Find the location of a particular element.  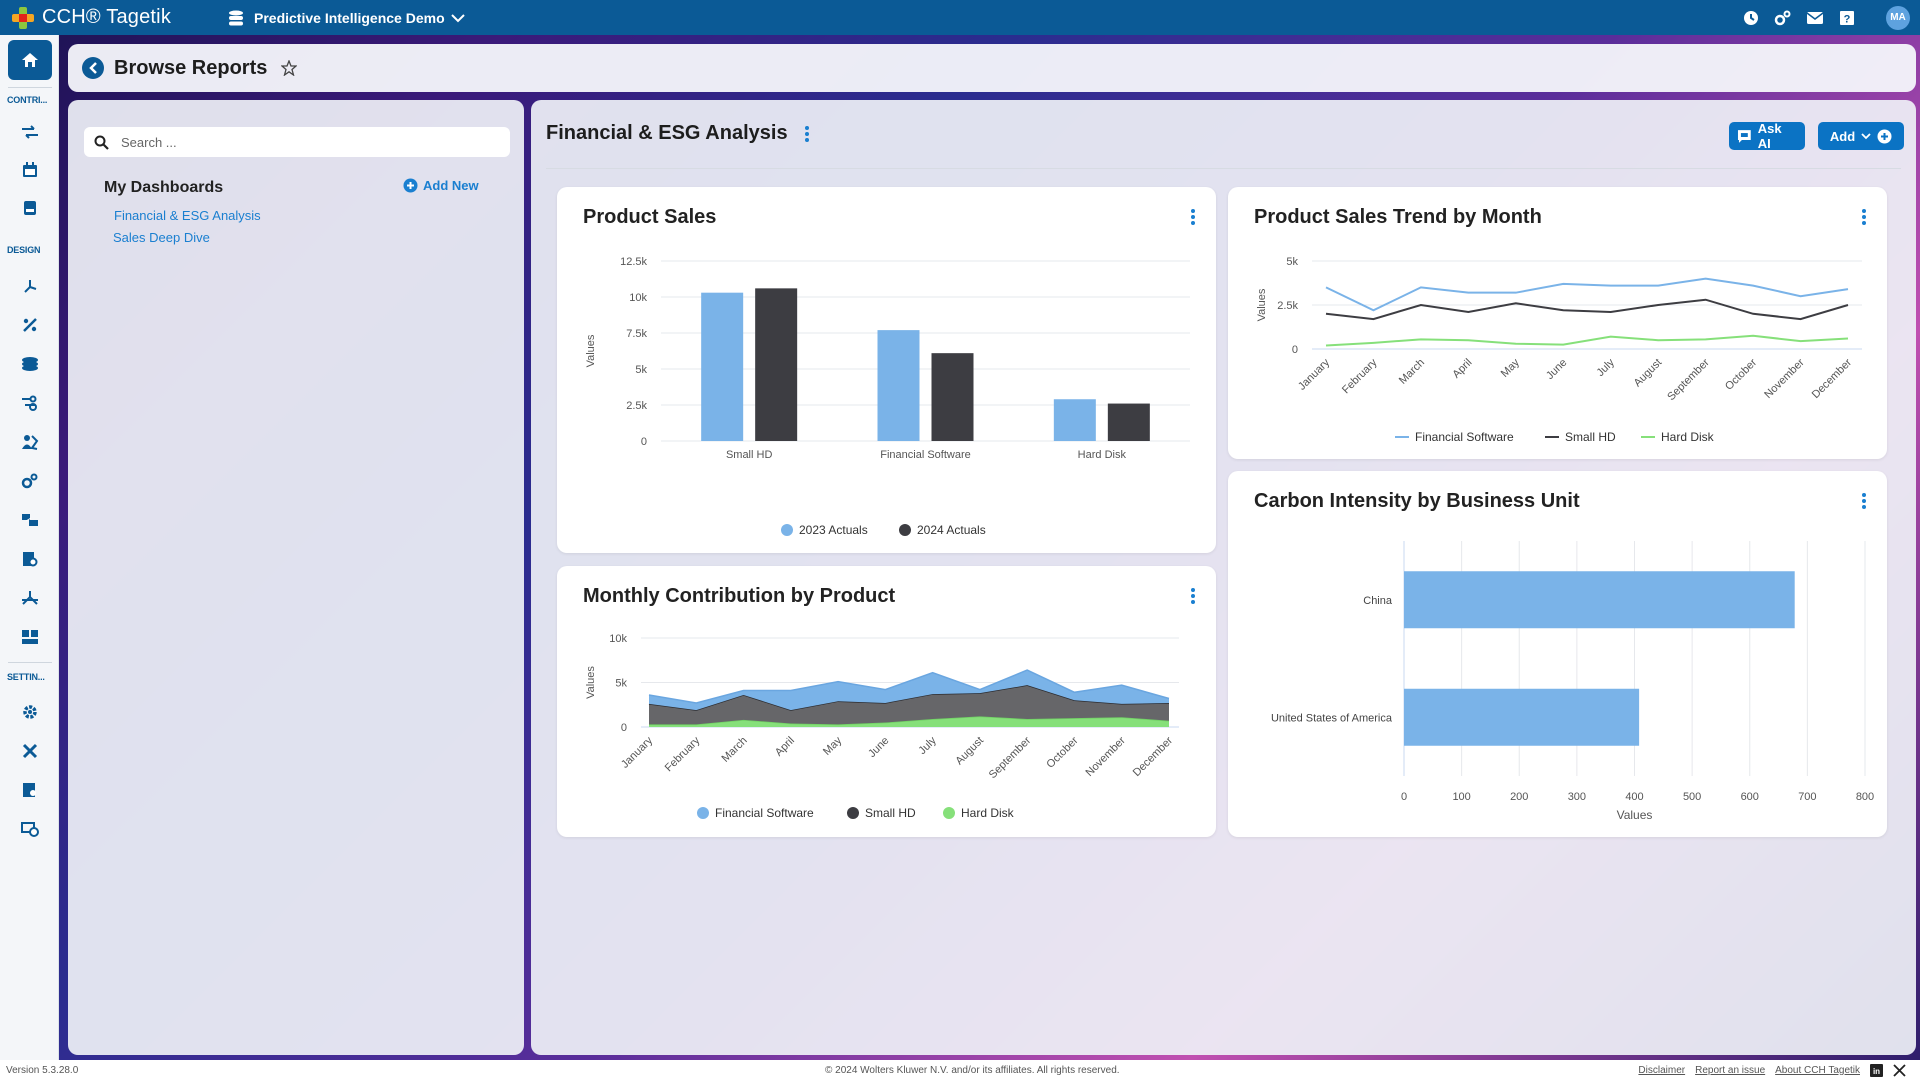

svg-text: in is located at coordinates (1876, 1071).